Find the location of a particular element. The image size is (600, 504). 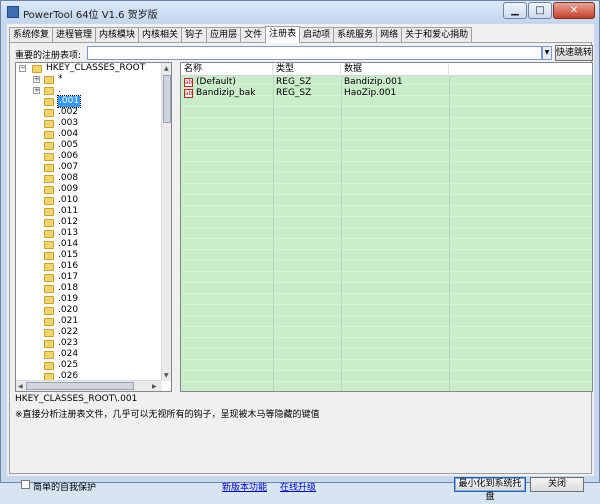

tree-item-star: * is located at coordinates (60, 79).